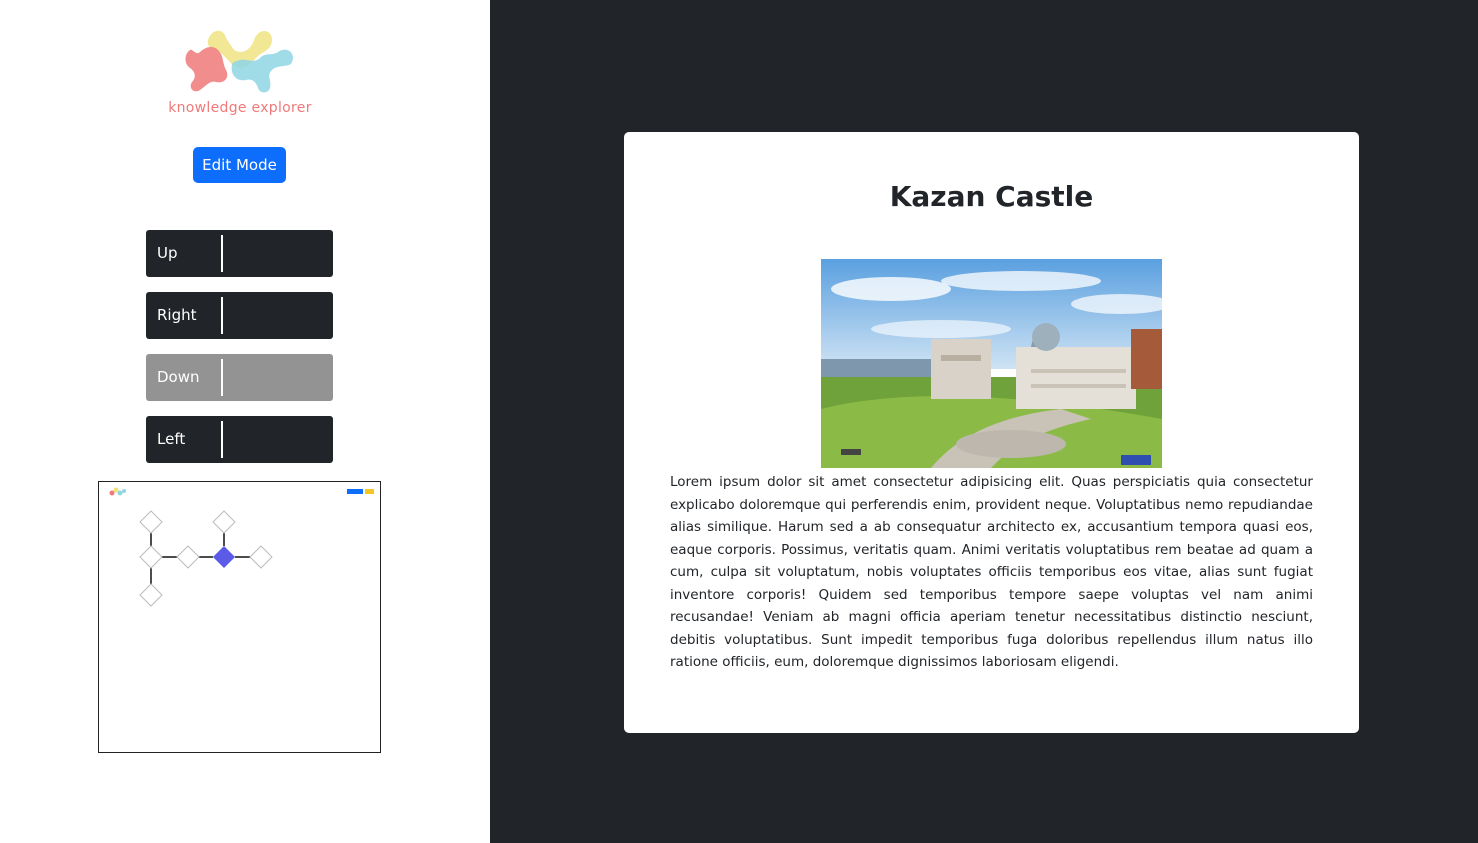 The width and height of the screenshot is (1478, 843). Describe the element at coordinates (991, 196) in the screenshot. I see `article-title: Kazan Castle` at that location.